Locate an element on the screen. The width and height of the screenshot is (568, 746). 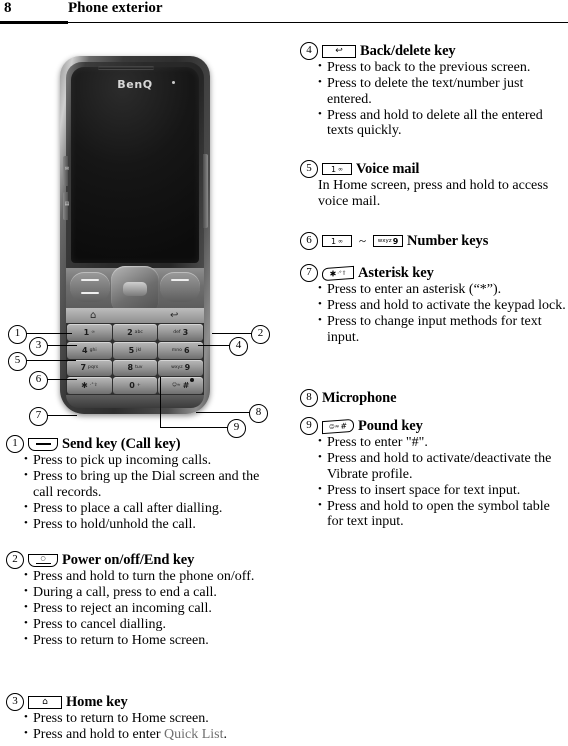
callout-8: 8 is located at coordinates (258, 413).